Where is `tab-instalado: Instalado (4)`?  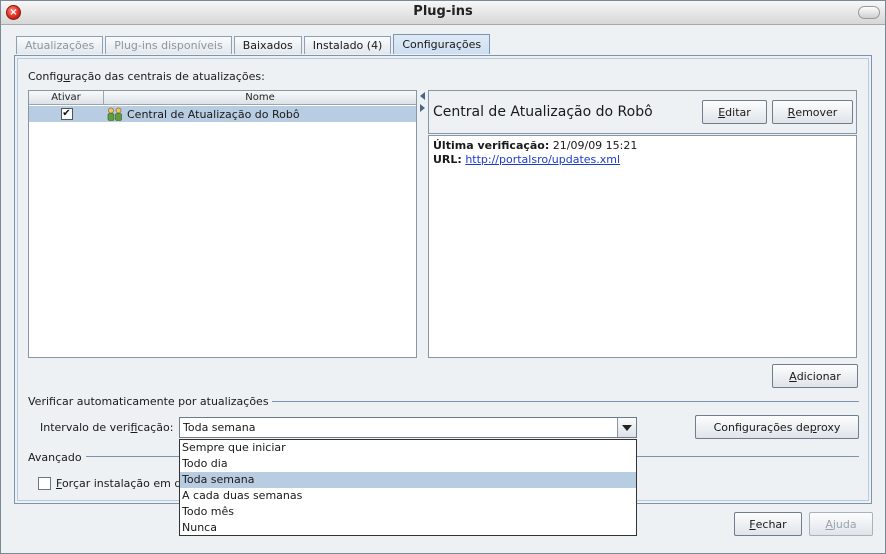
tab-instalado: Instalado (4) is located at coordinates (347, 45).